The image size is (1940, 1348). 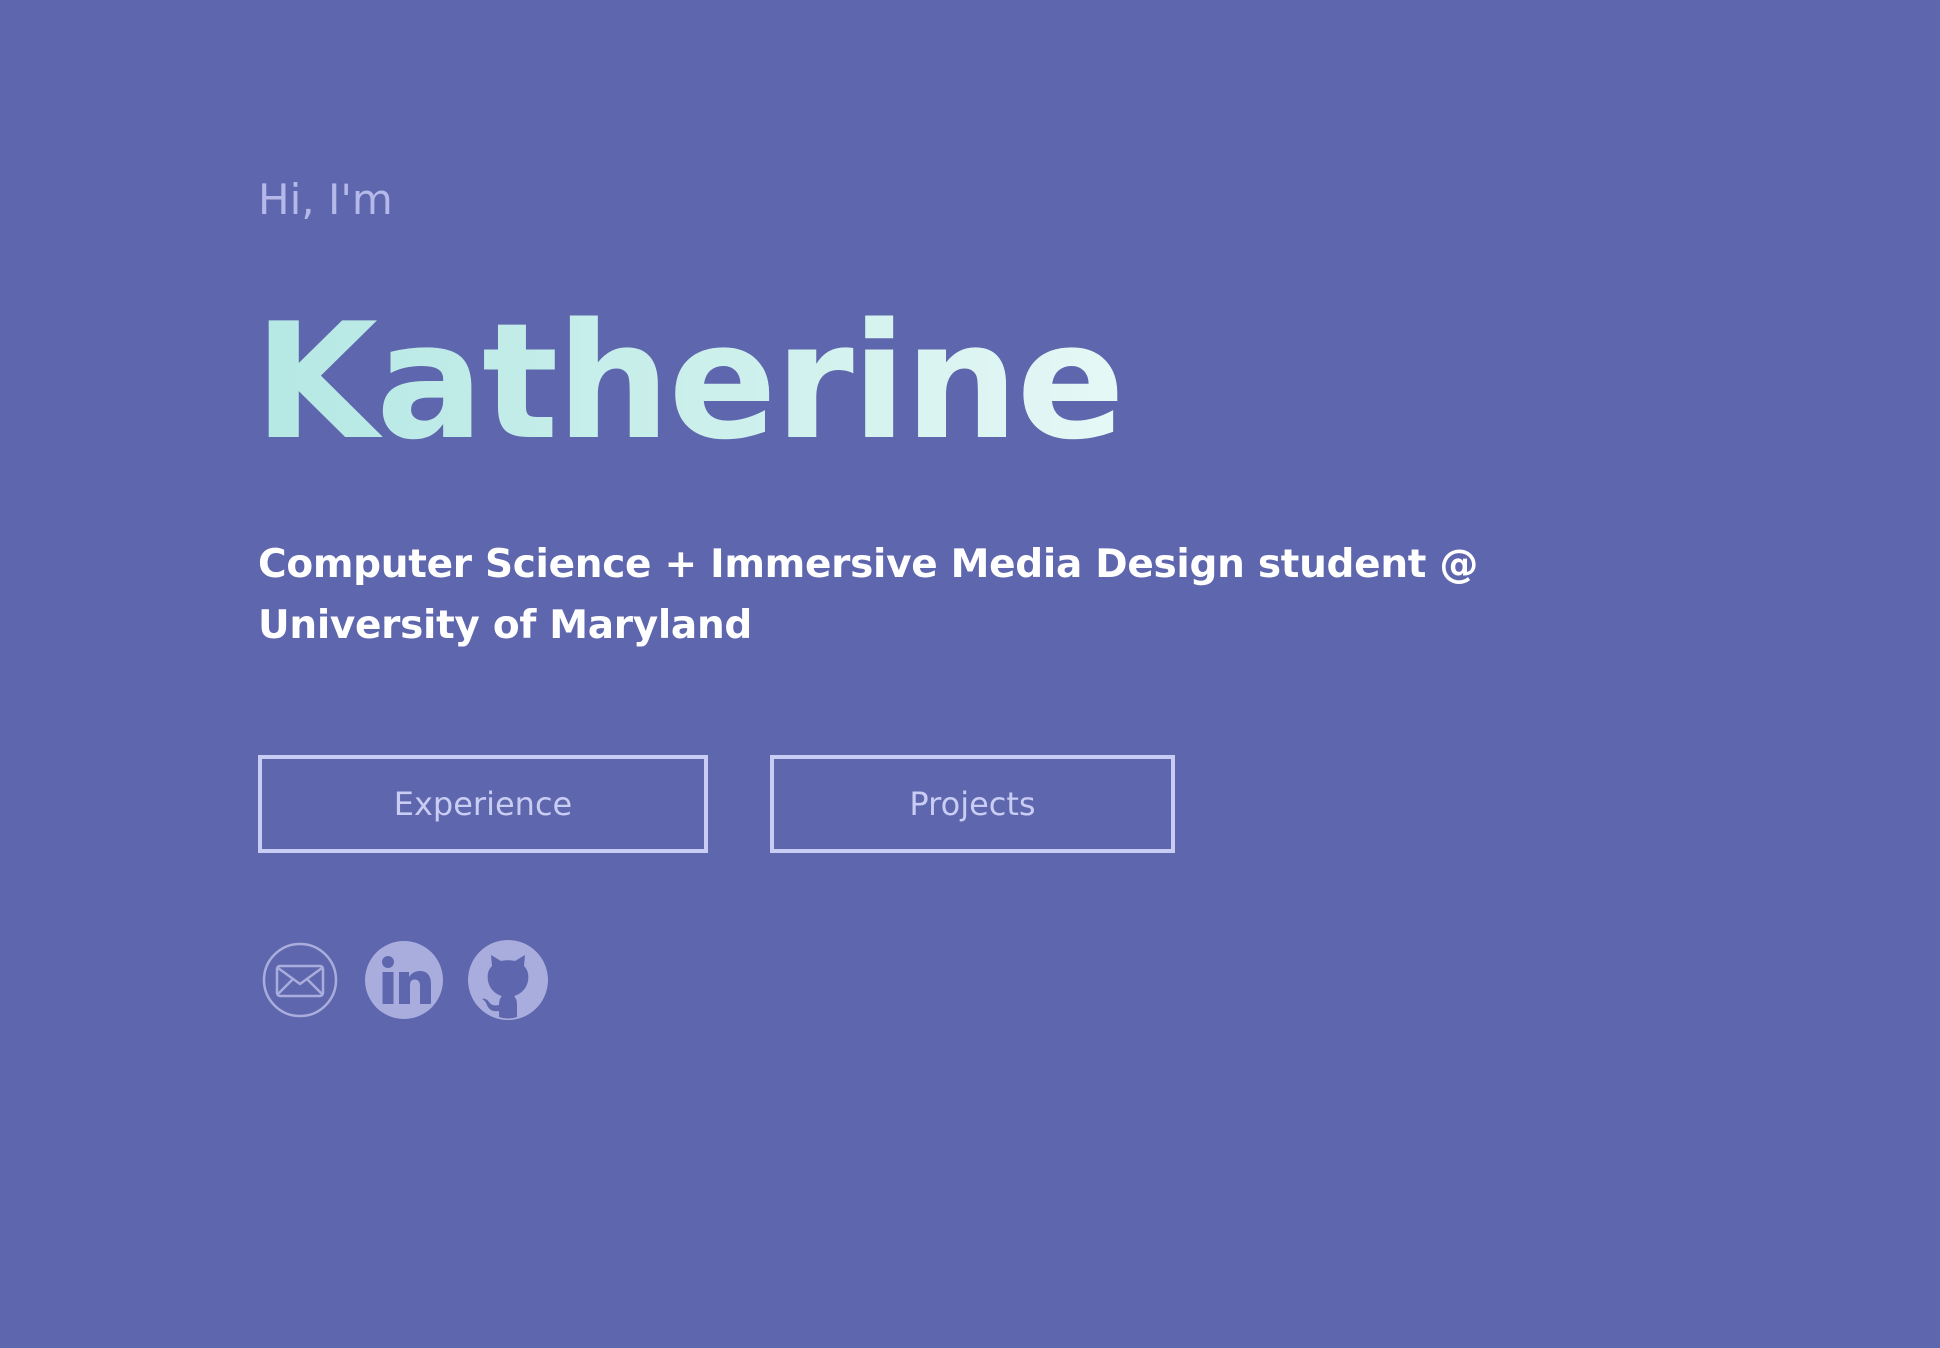 I want to click on experience-button: Experience, so click(x=483, y=804).